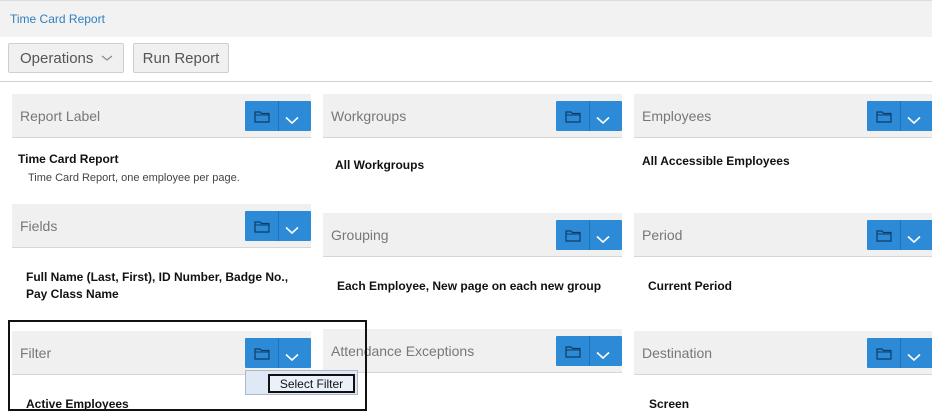 This screenshot has height=413, width=932. I want to click on employees-card: Employees, so click(783, 116).